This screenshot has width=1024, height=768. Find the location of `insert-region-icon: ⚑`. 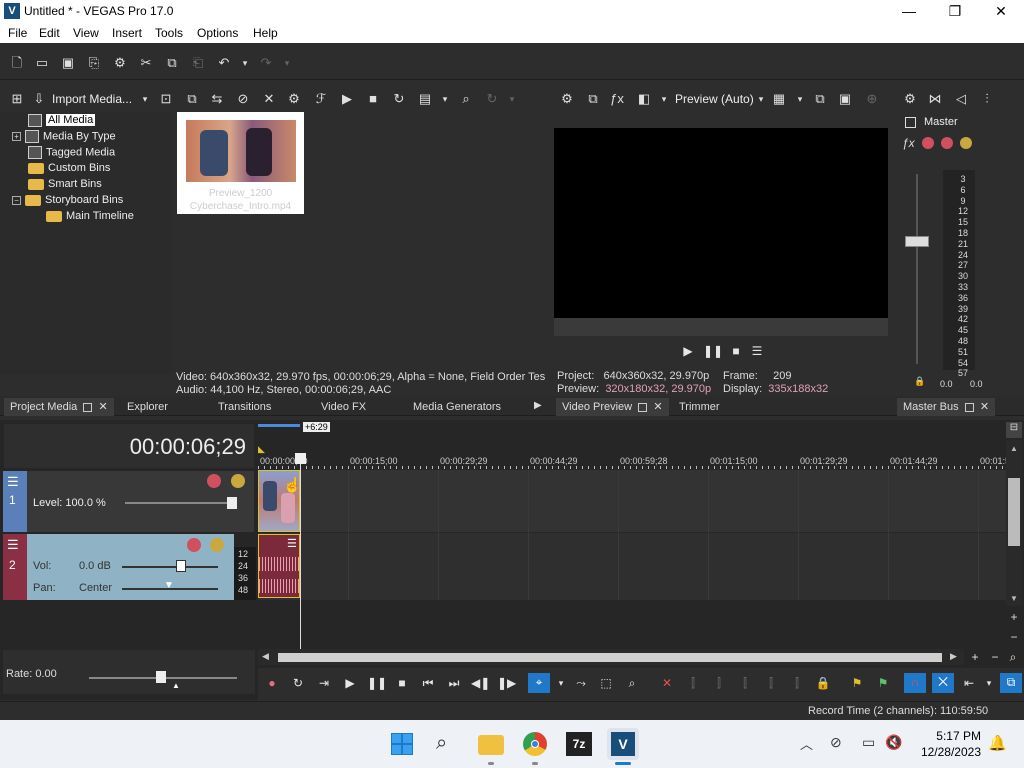

insert-region-icon: ⚑ is located at coordinates (883, 683).